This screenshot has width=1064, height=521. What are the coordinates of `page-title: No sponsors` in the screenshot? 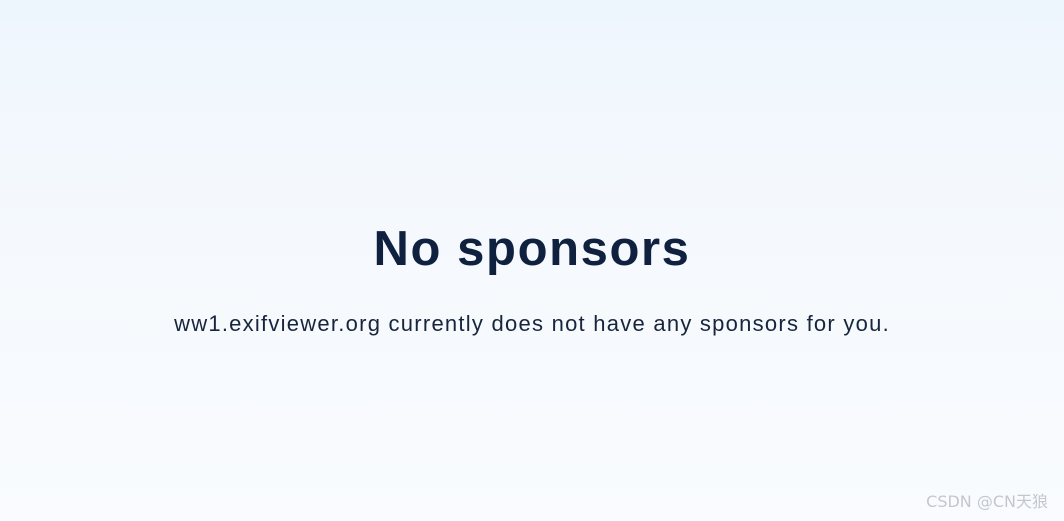 It's located at (532, 249).